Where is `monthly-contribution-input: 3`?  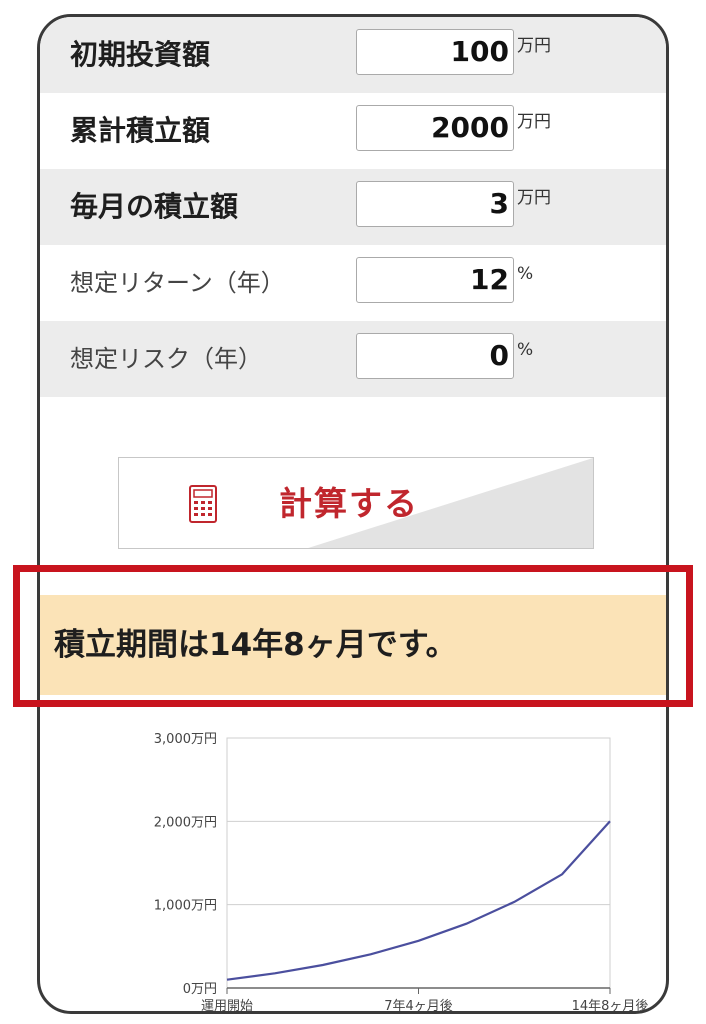 monthly-contribution-input: 3 is located at coordinates (435, 204).